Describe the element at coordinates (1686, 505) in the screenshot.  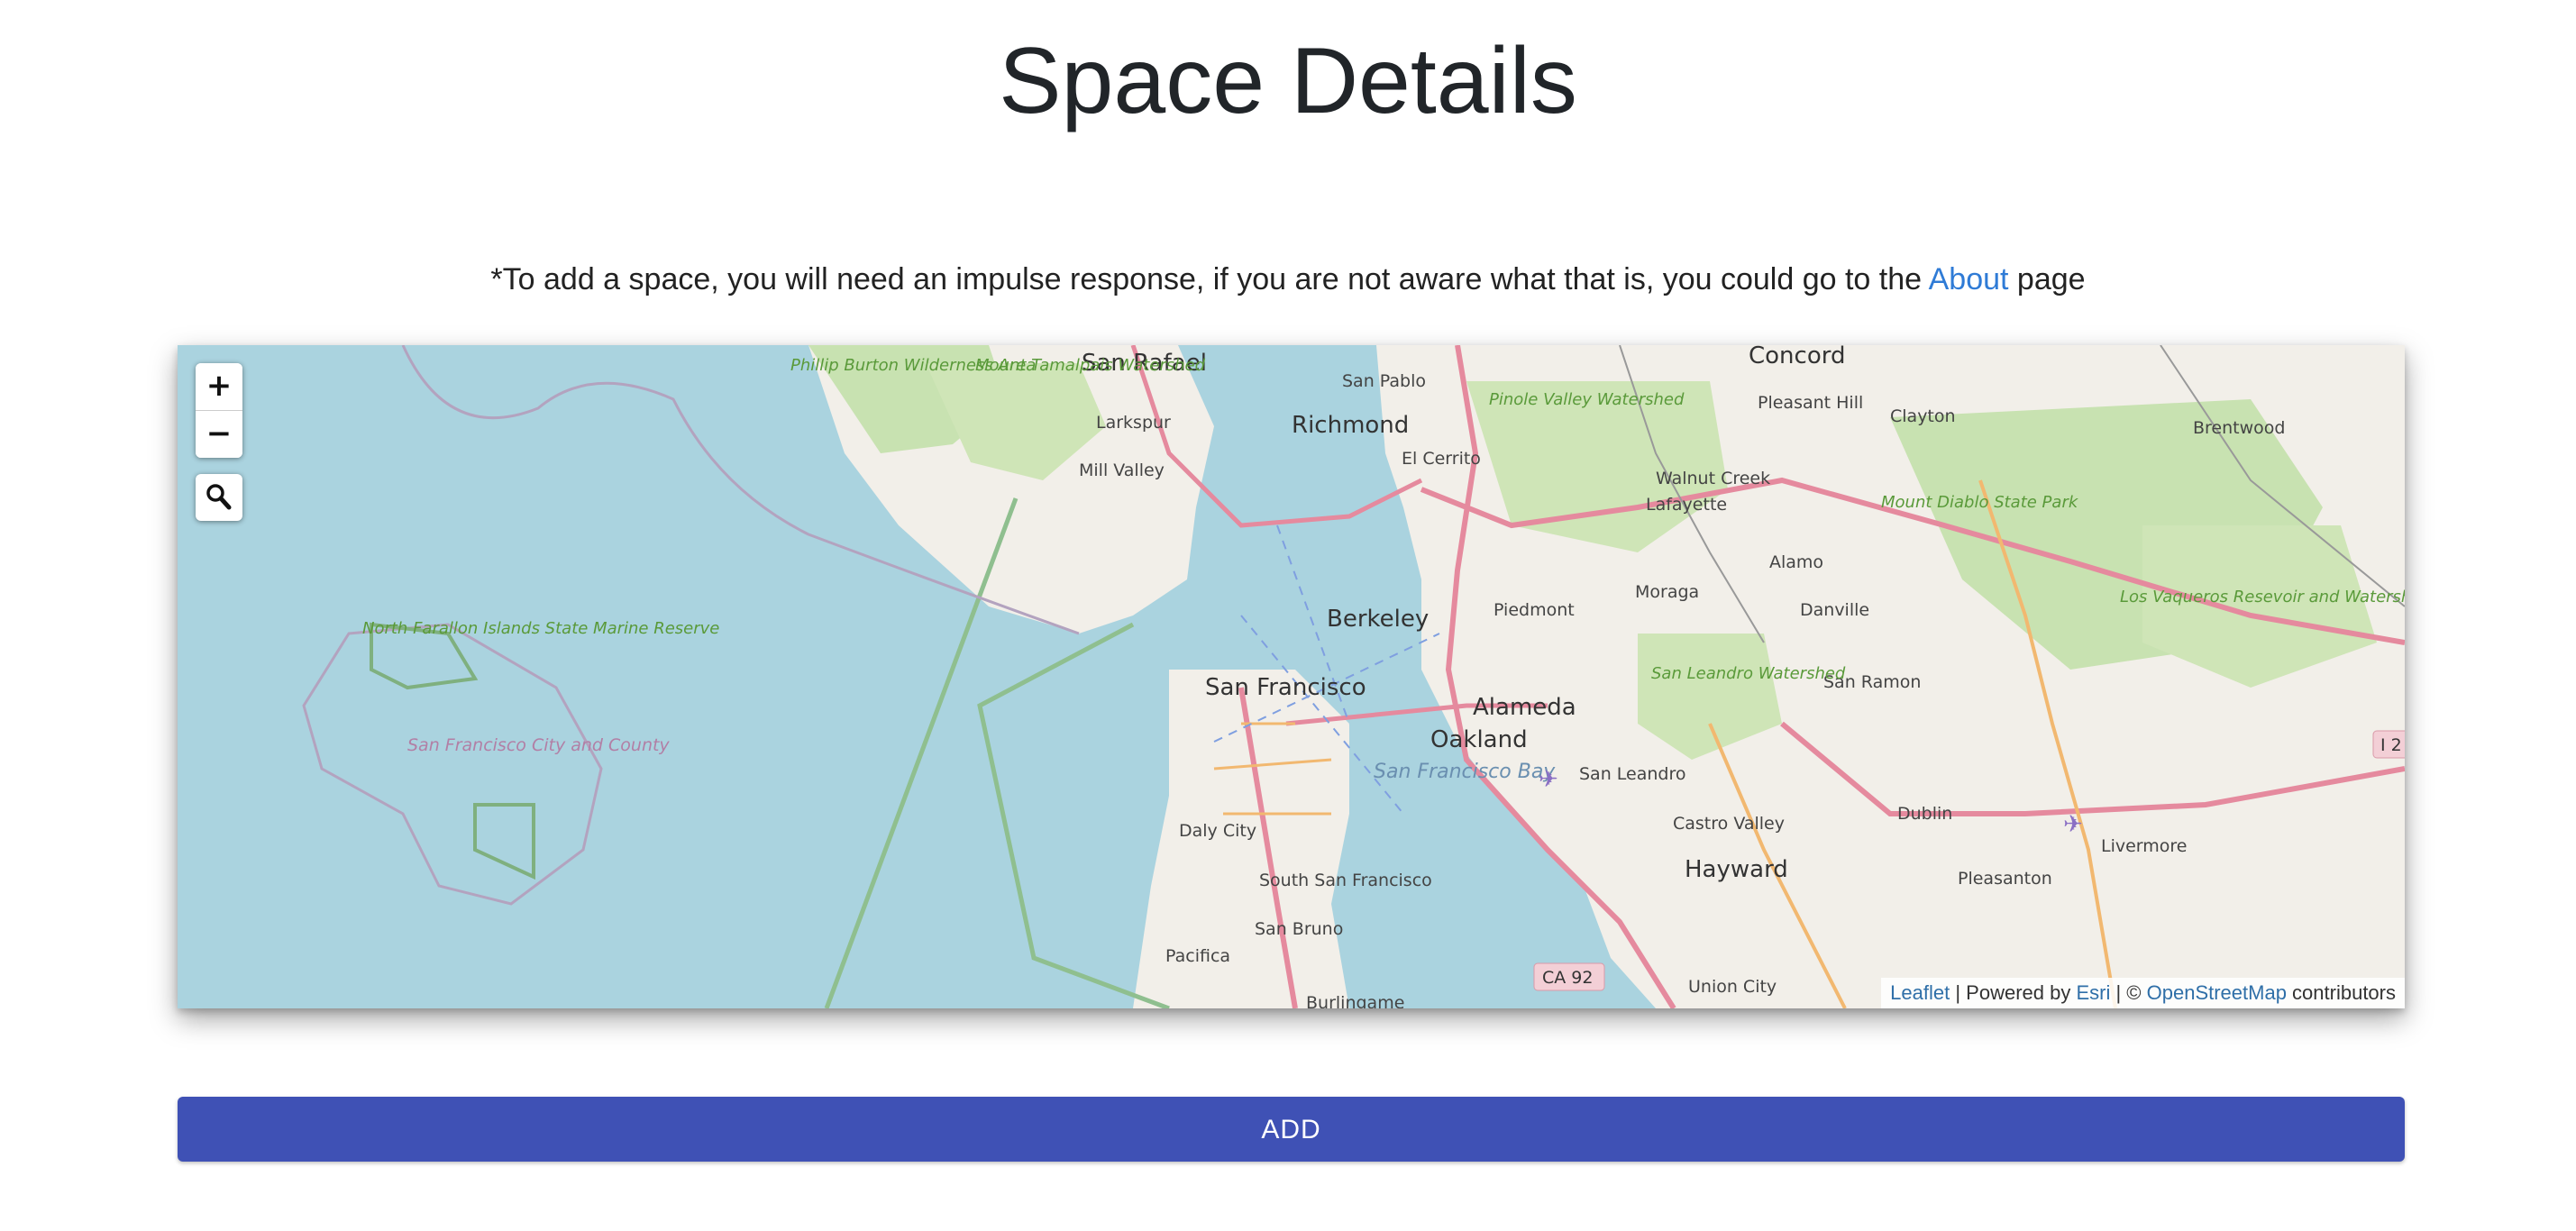
I see `label-lafayette: Lafayette` at that location.